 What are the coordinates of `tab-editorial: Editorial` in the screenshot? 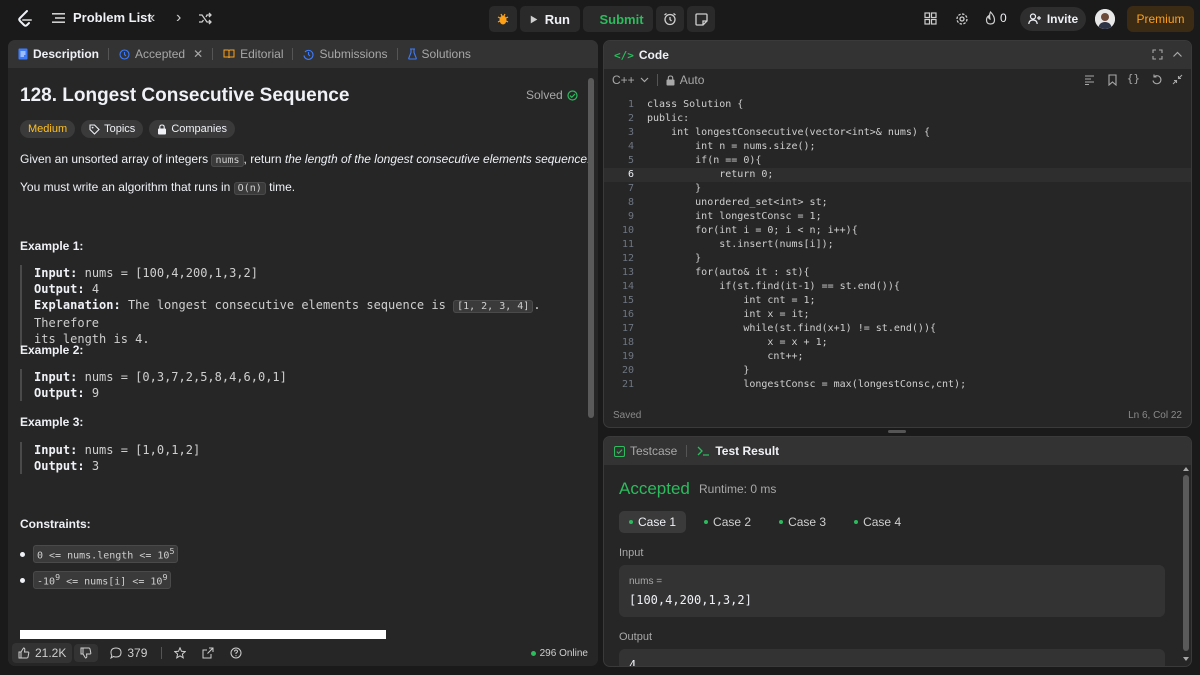 It's located at (248, 54).